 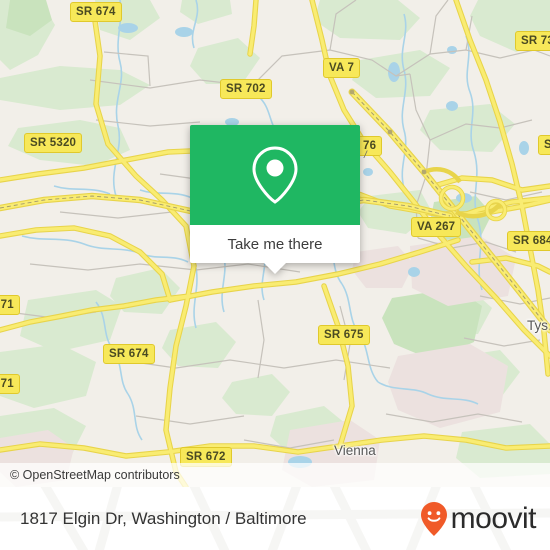 I want to click on location-popup-card: Take me there, so click(x=275, y=199).